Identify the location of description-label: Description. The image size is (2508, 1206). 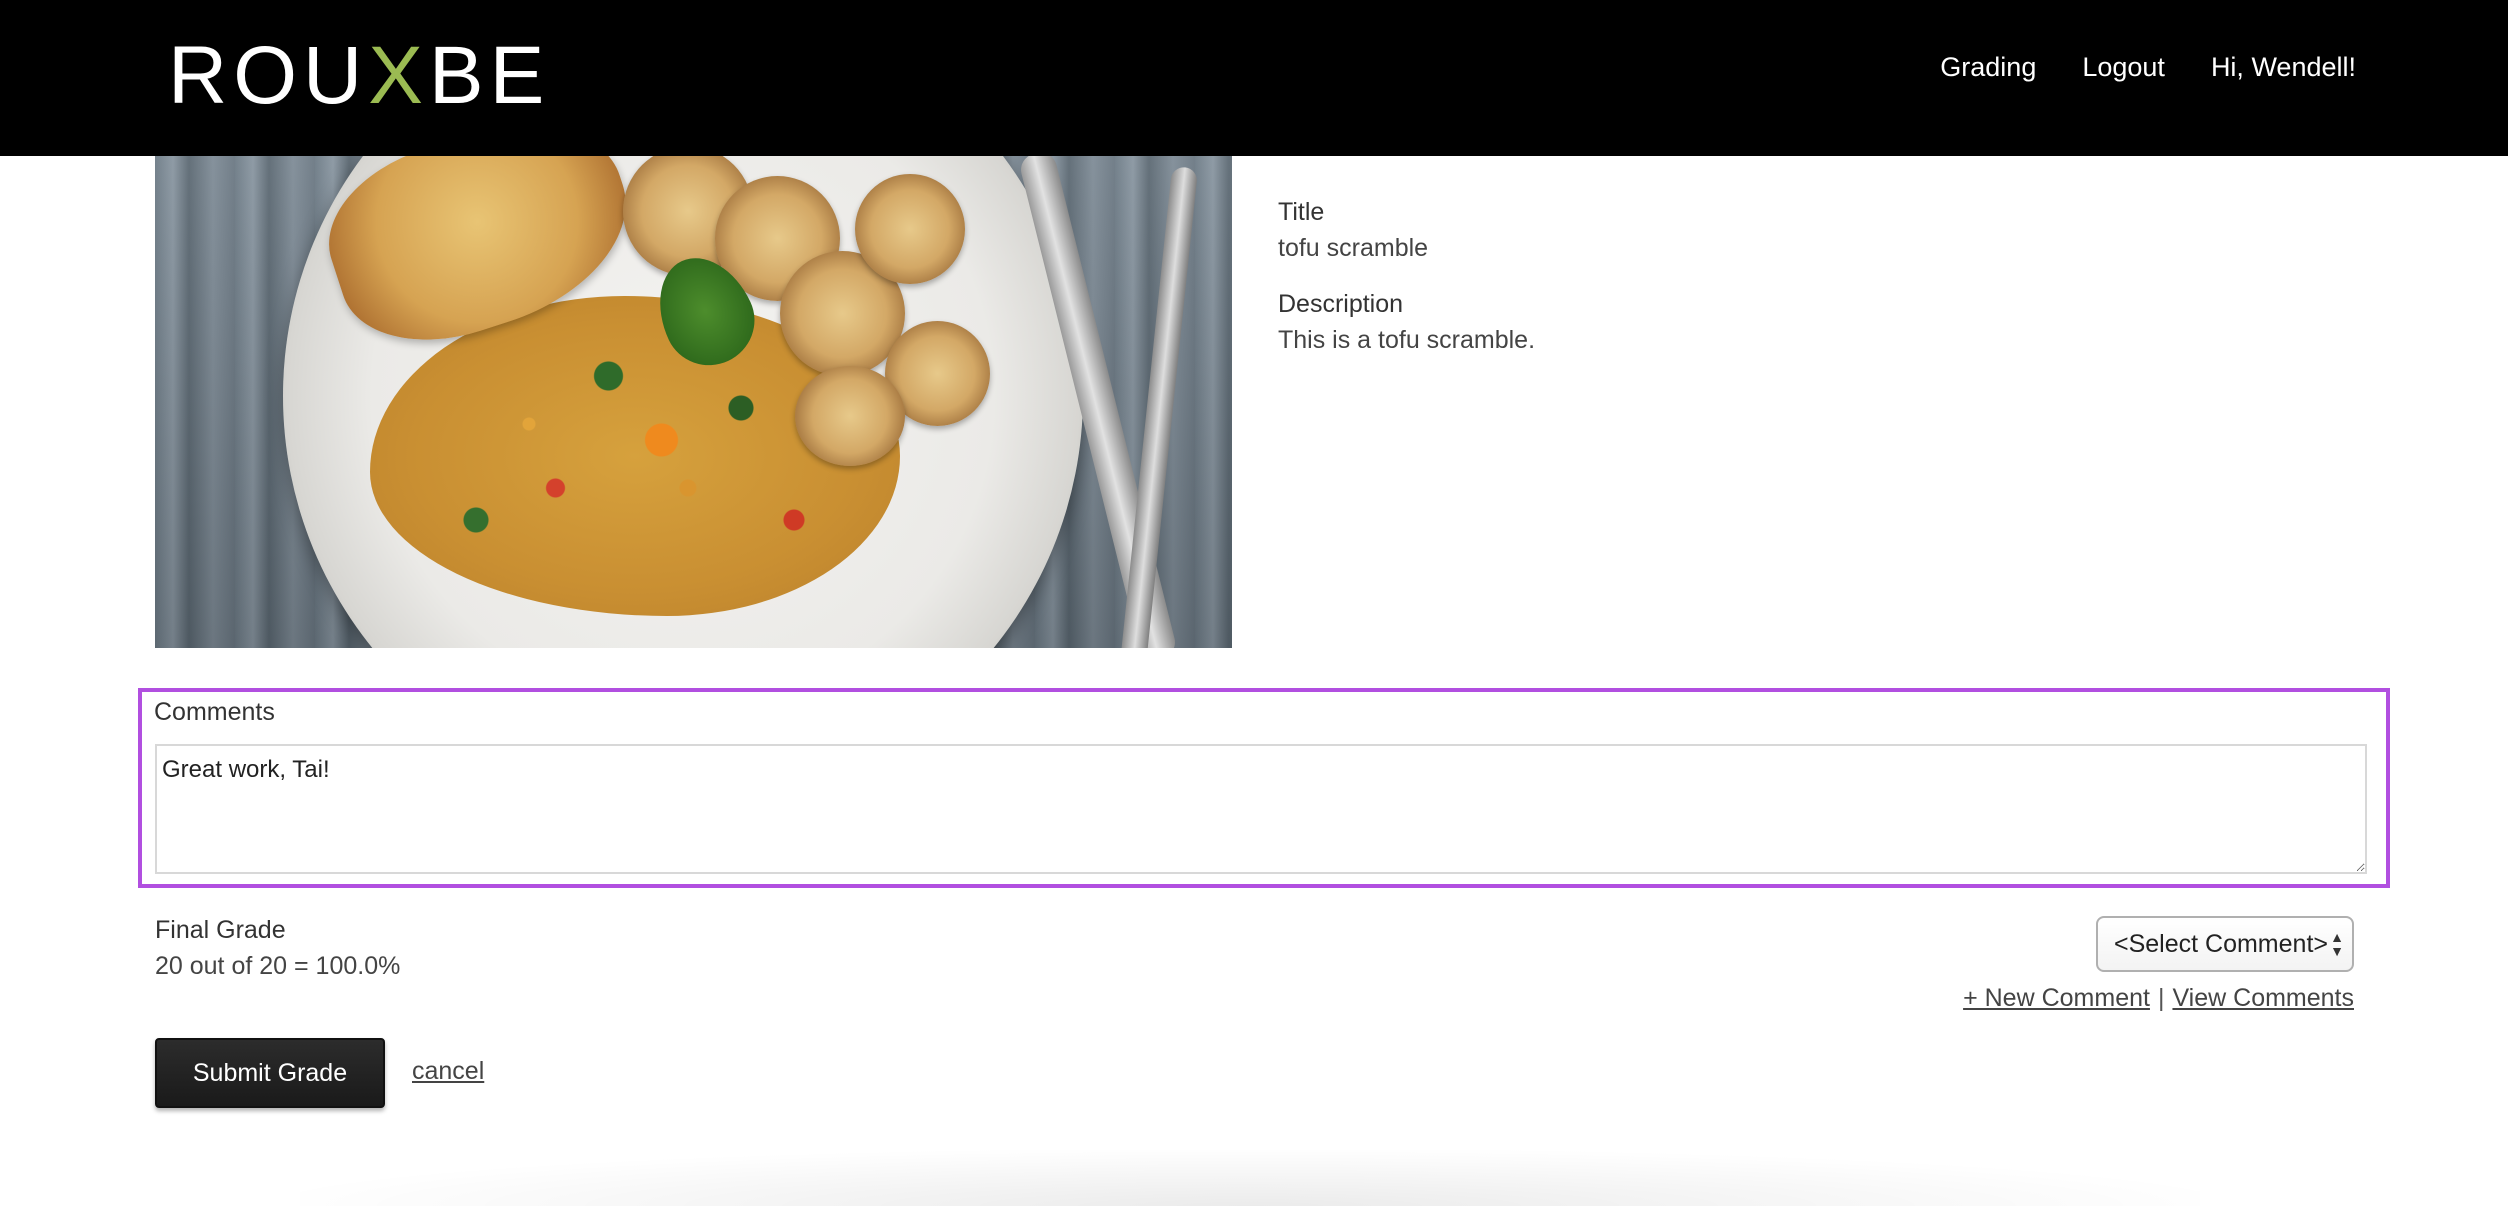
(1341, 304).